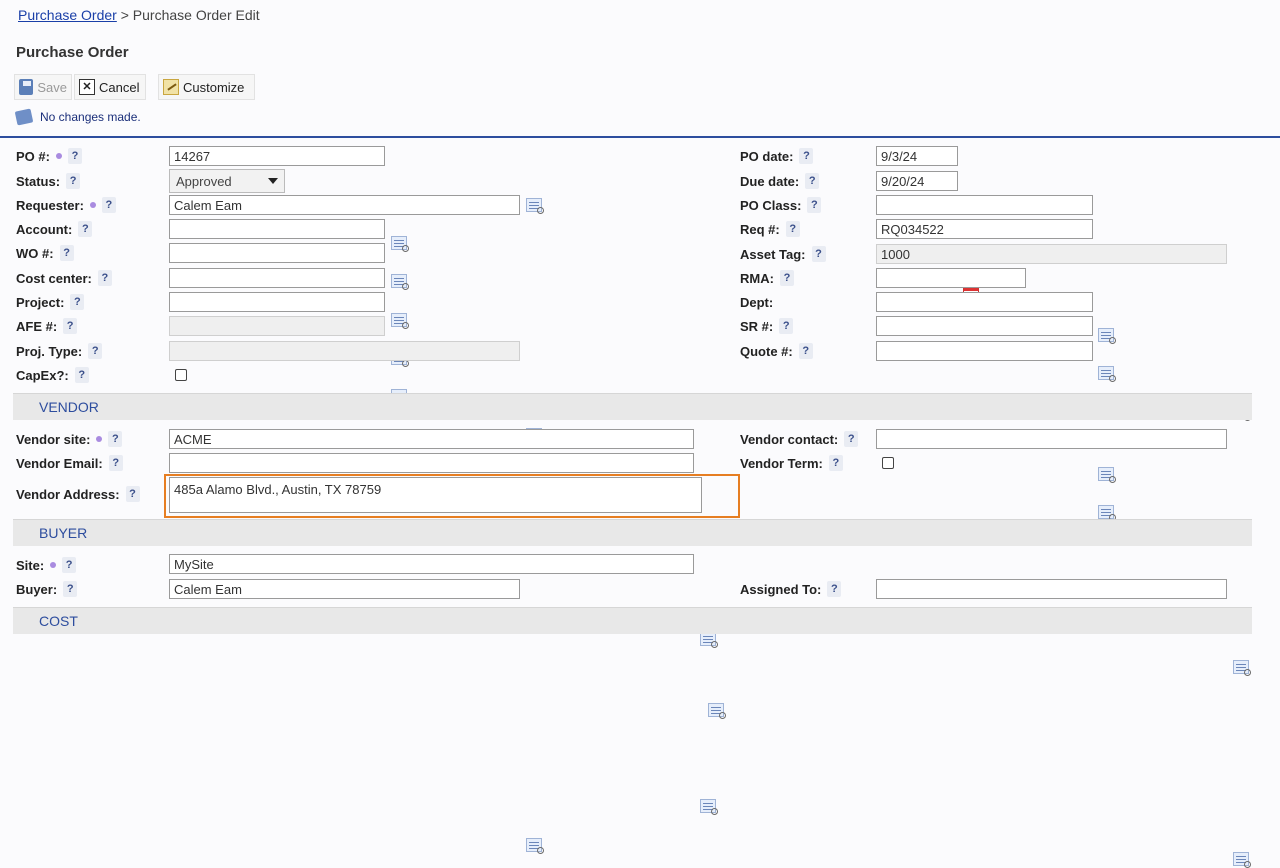  Describe the element at coordinates (67, 15) in the screenshot. I see `breadcrumb-purchase-order-link: Purchase Order` at that location.